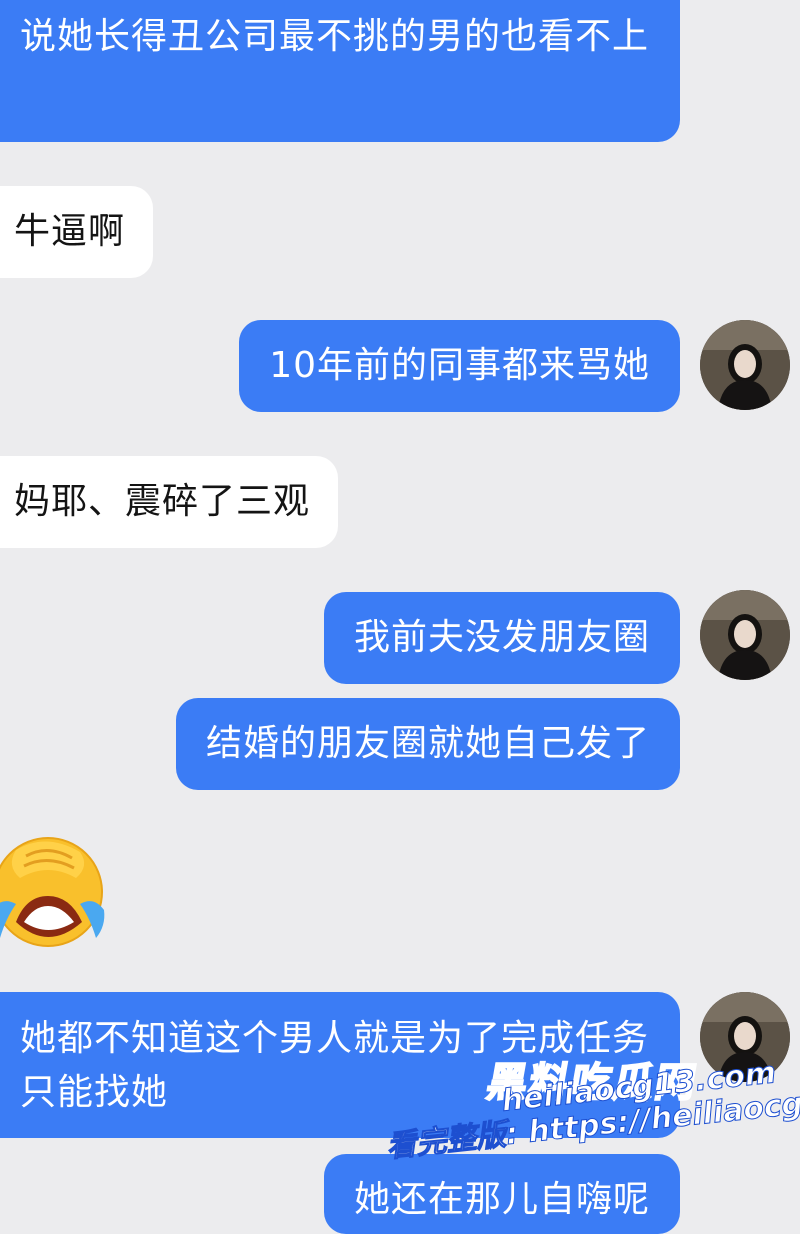 The width and height of the screenshot is (800, 1234). I want to click on message-text: 牛逼啊, so click(70, 231).